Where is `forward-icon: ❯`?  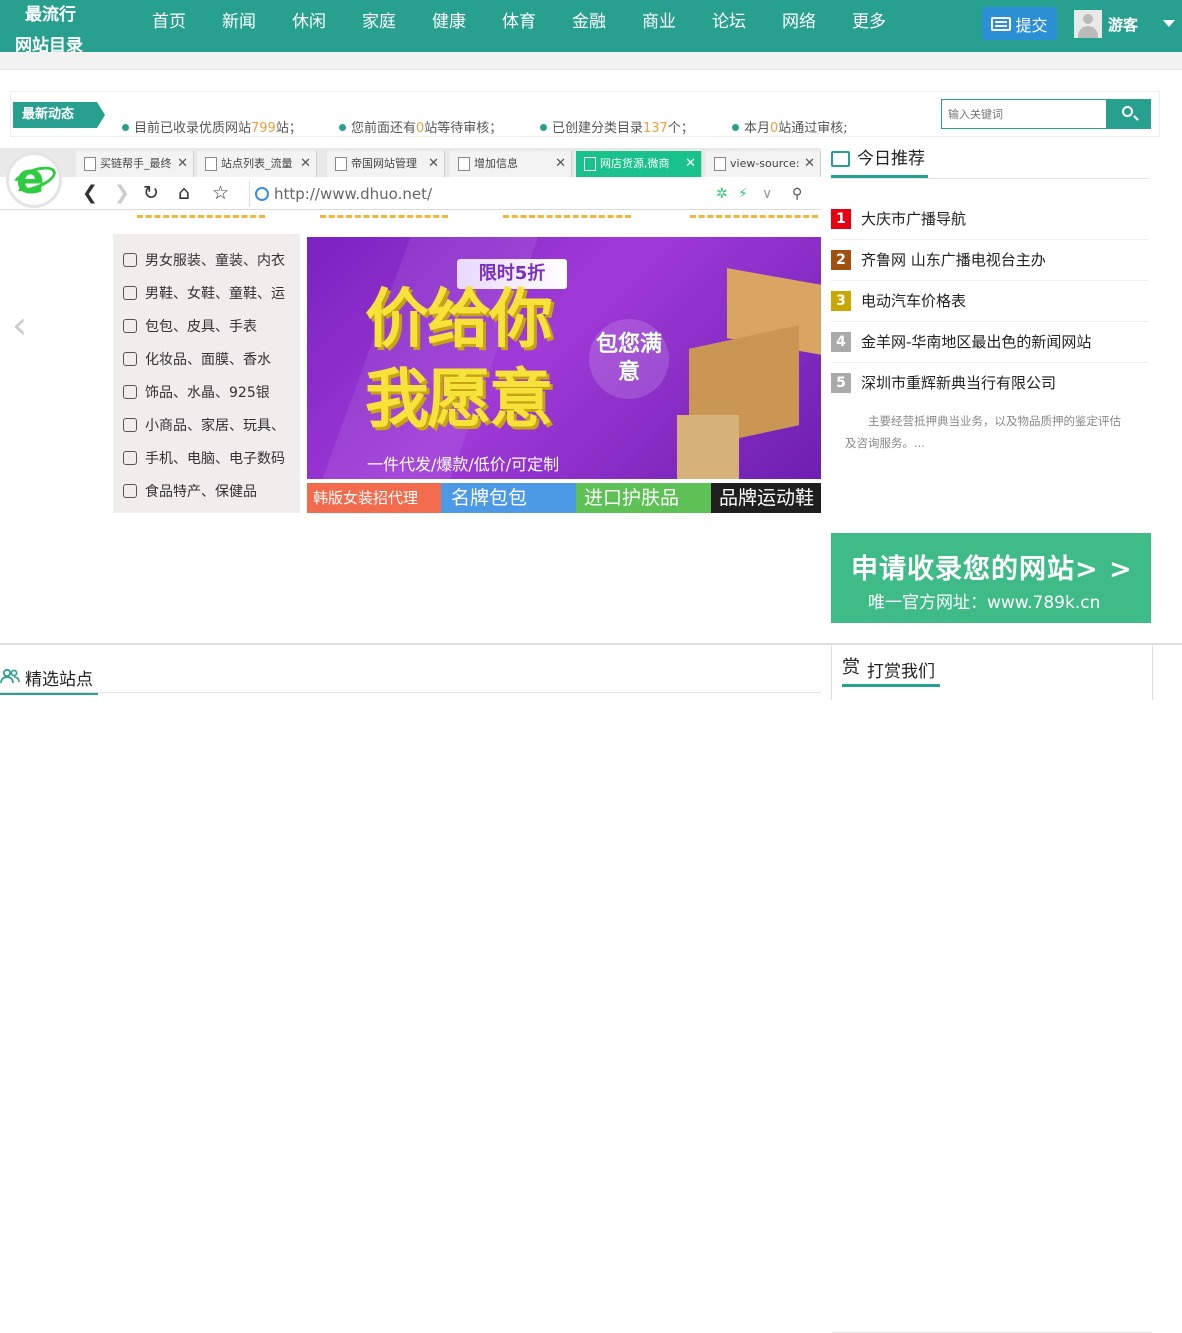
forward-icon: ❯ is located at coordinates (122, 193).